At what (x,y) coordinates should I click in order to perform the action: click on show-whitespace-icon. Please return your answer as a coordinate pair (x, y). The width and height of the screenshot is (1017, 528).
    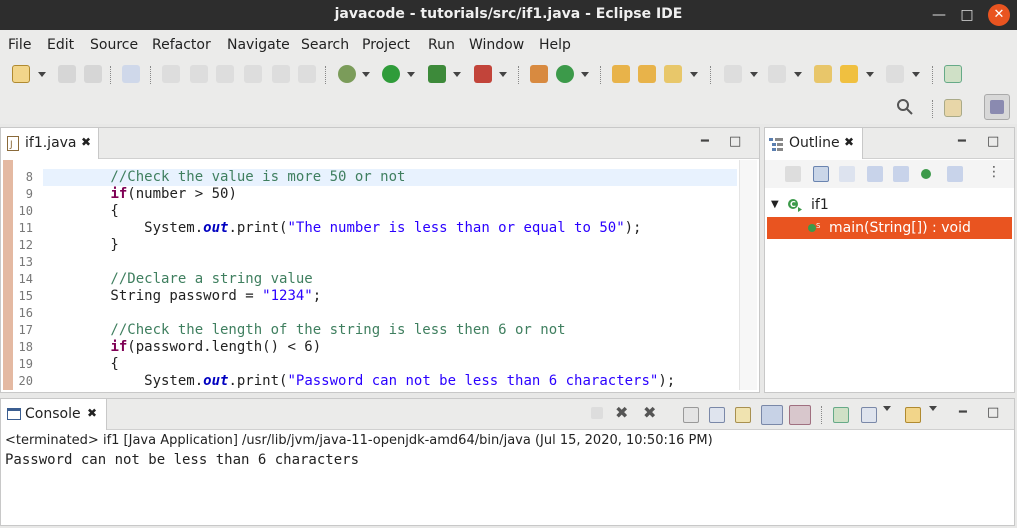
    Looking at the image, I should click on (281, 74).